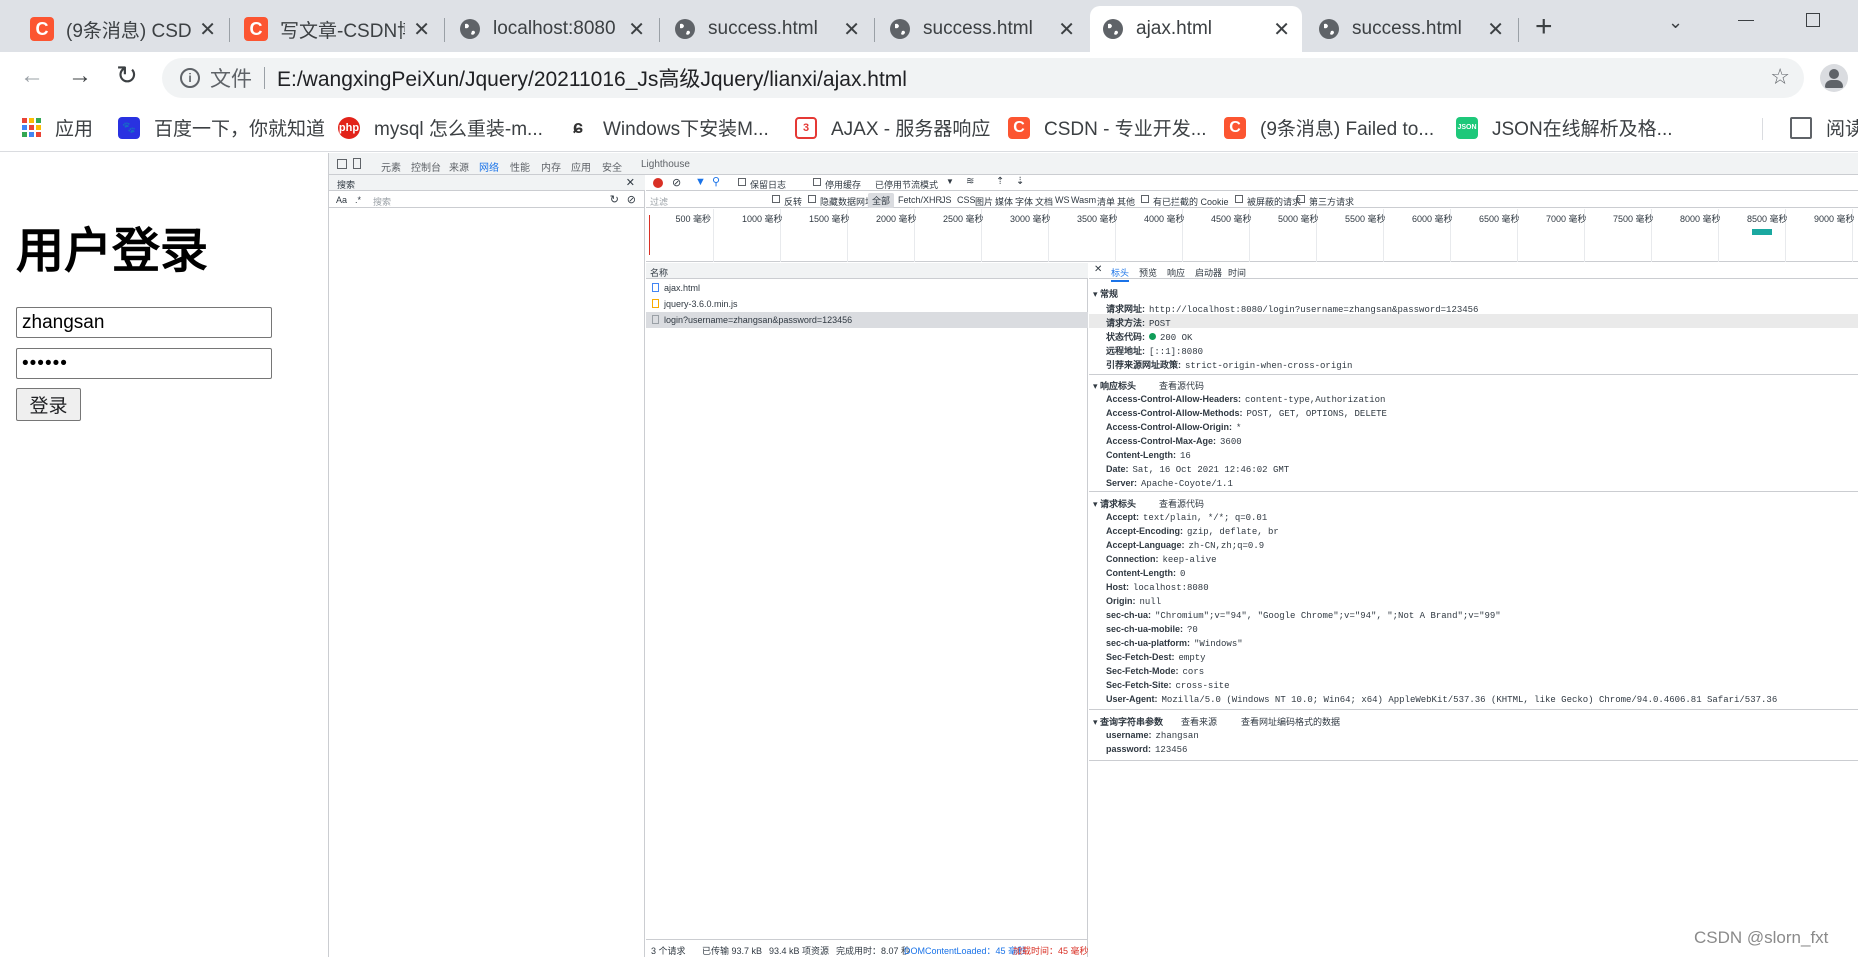  Describe the element at coordinates (1675, 22) in the screenshot. I see `tab-search-chevron-icon: ⌄` at that location.